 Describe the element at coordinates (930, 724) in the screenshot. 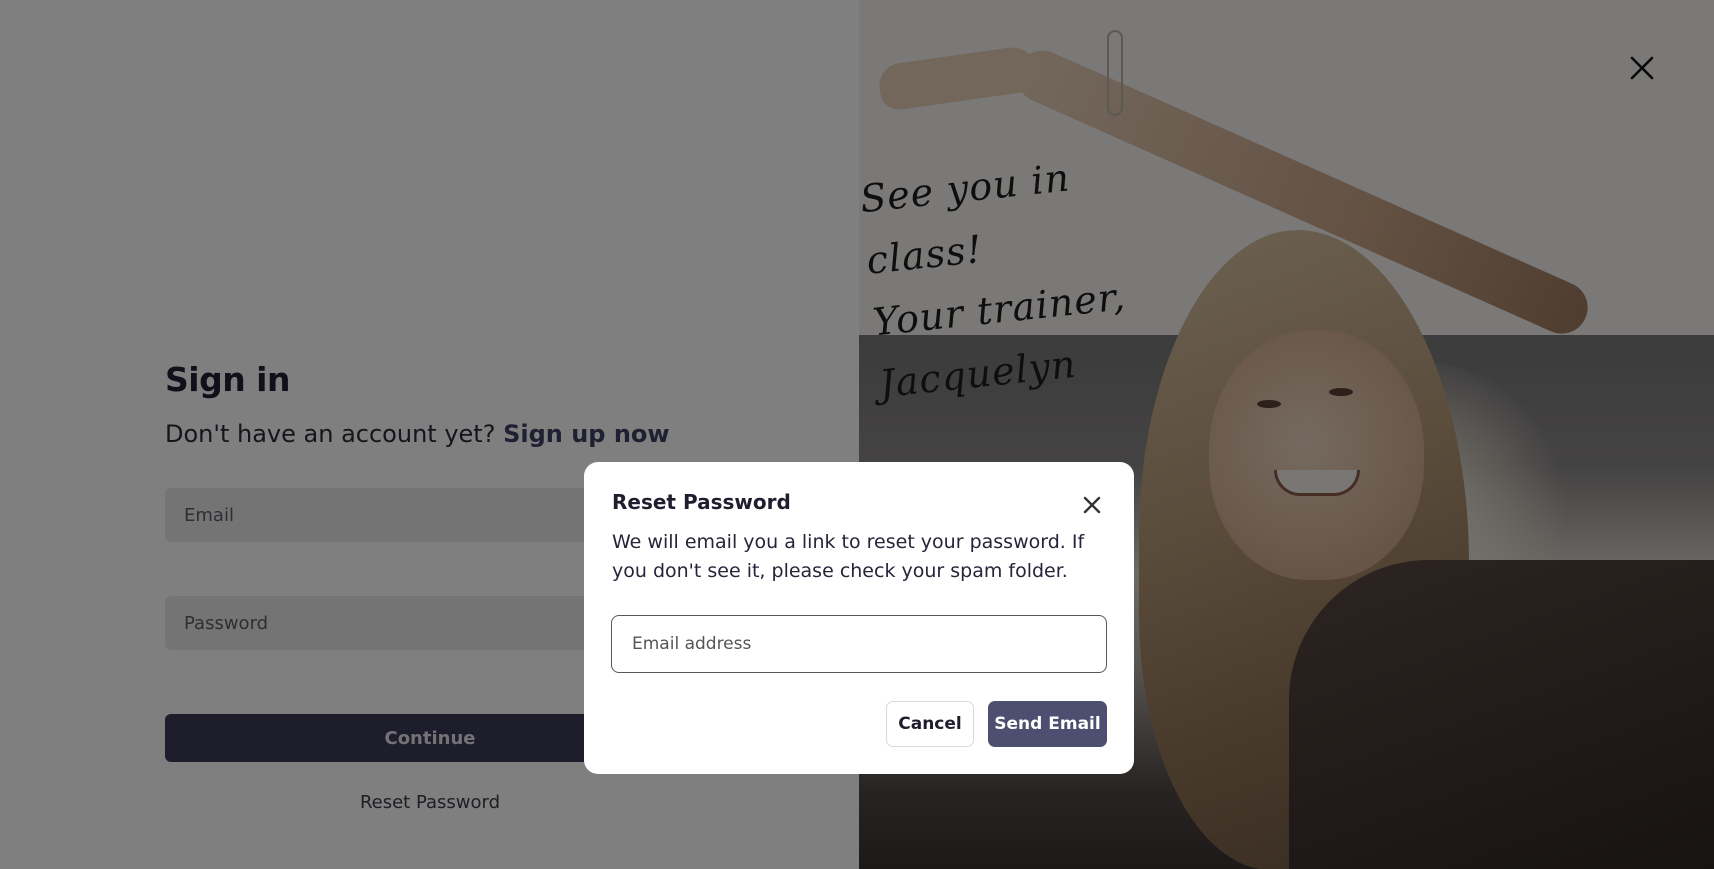

I see `cancel-button: Cancel` at that location.